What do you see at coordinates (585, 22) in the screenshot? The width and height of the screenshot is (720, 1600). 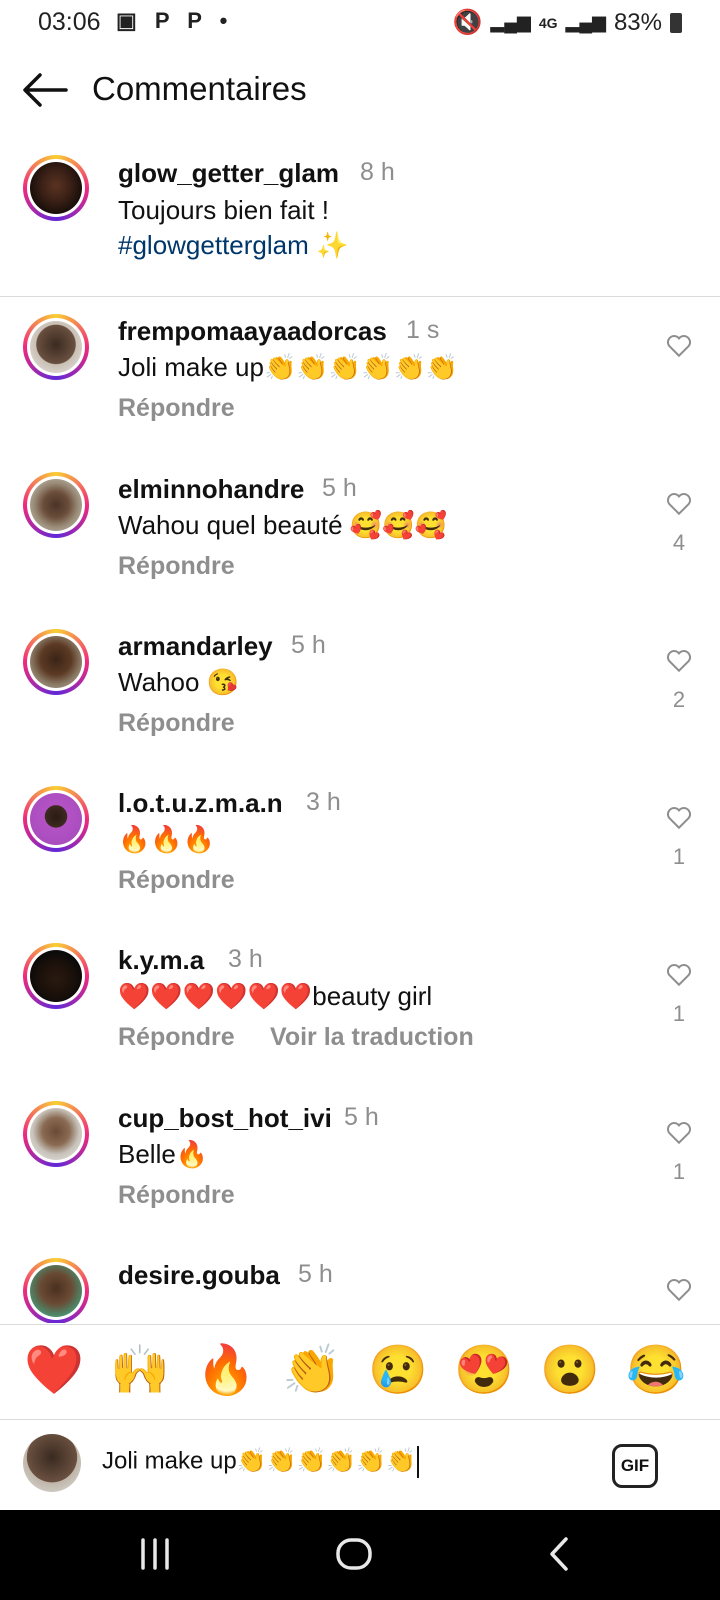 I see `signal-icon-2: ▂▄▆` at bounding box center [585, 22].